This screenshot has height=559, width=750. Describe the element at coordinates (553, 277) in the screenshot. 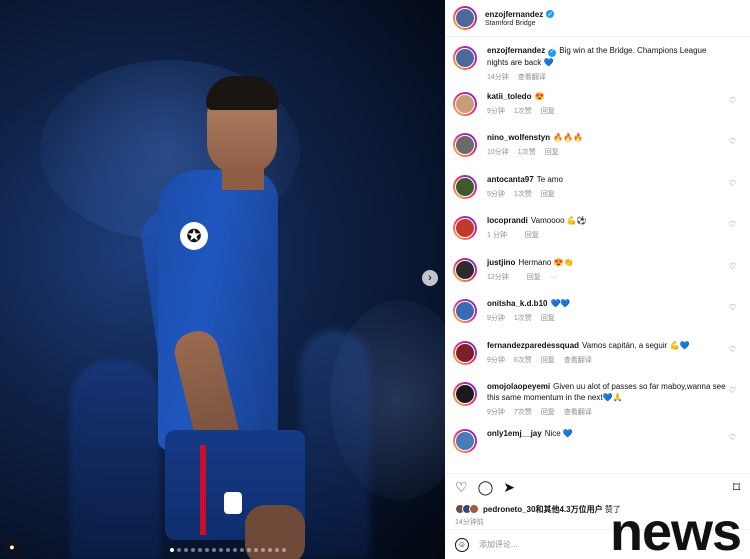

I see `comment-extra: ···` at that location.